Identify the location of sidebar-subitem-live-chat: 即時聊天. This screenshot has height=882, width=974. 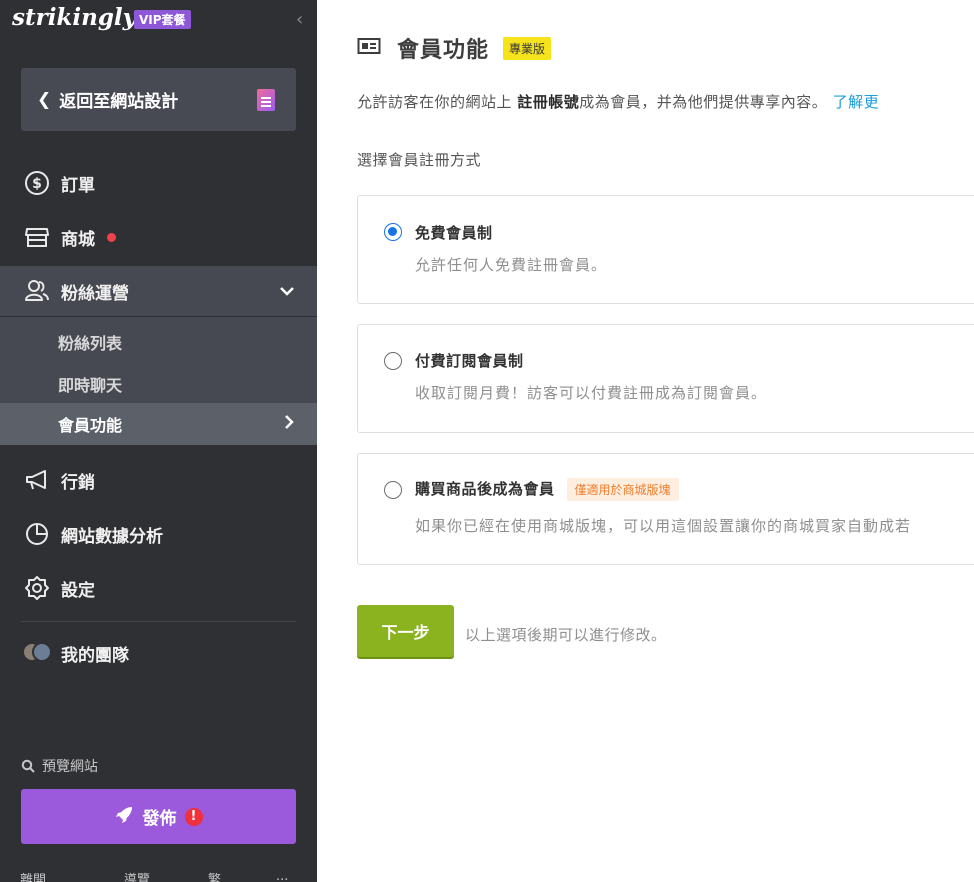
(158, 384).